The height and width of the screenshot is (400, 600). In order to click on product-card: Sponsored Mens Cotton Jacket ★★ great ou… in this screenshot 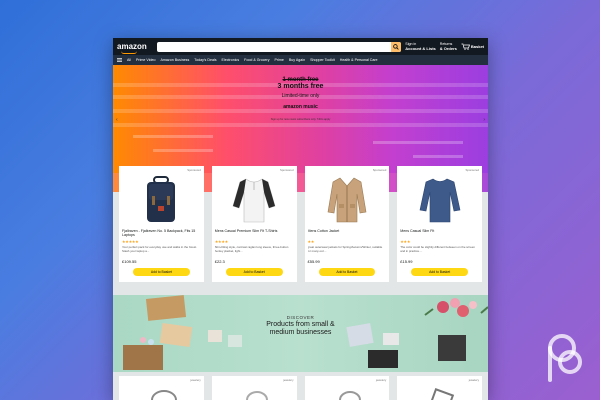, I will do `click(347, 224)`.